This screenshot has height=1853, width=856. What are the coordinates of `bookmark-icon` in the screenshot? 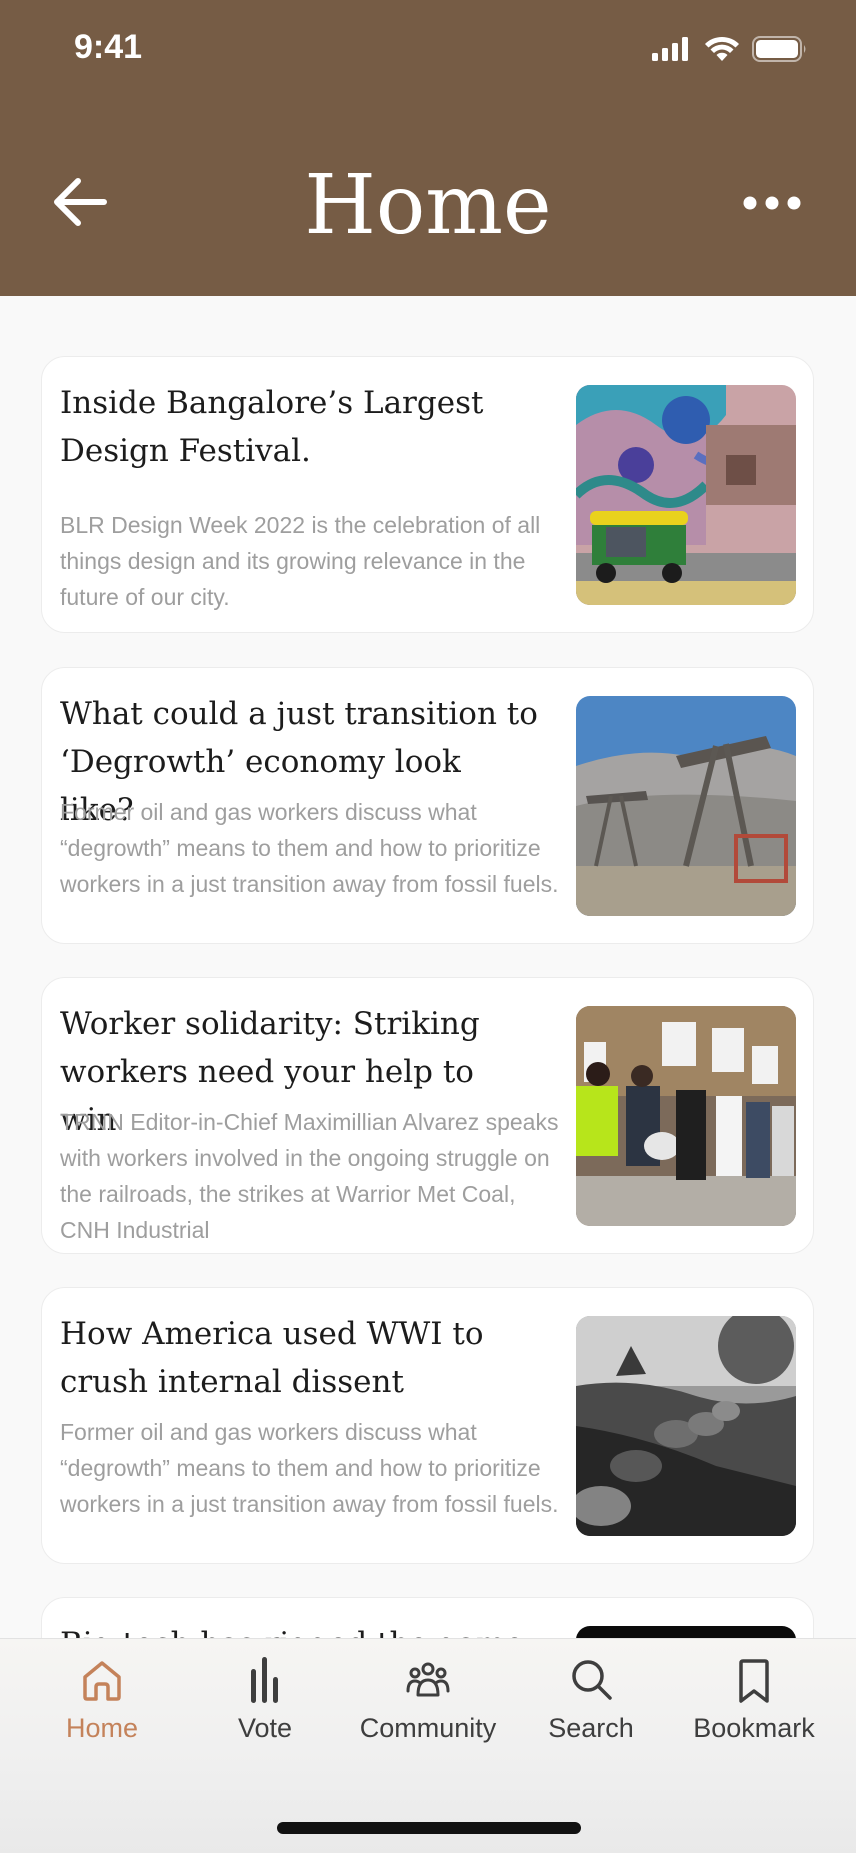 It's located at (754, 1681).